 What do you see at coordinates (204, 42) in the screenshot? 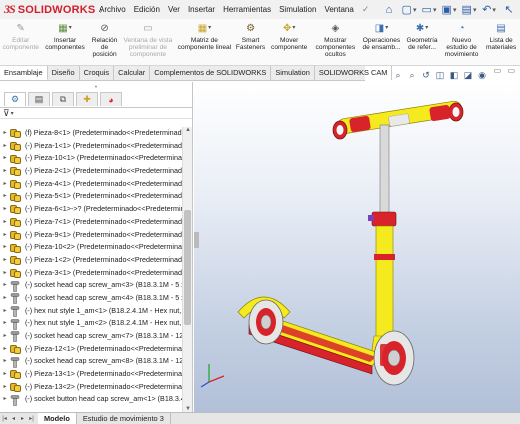
I see `linear-pattern-button: ▦ ▾ Matriz de componente lineal` at bounding box center [204, 42].